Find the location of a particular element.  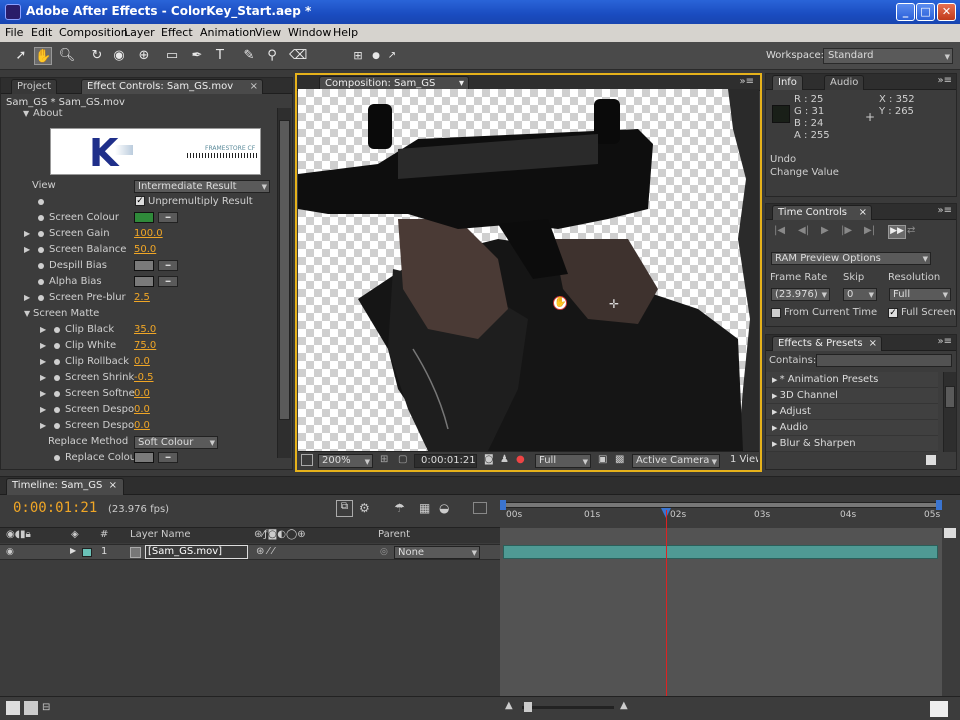

clip-white-value: 75.0 is located at coordinates (145, 345).